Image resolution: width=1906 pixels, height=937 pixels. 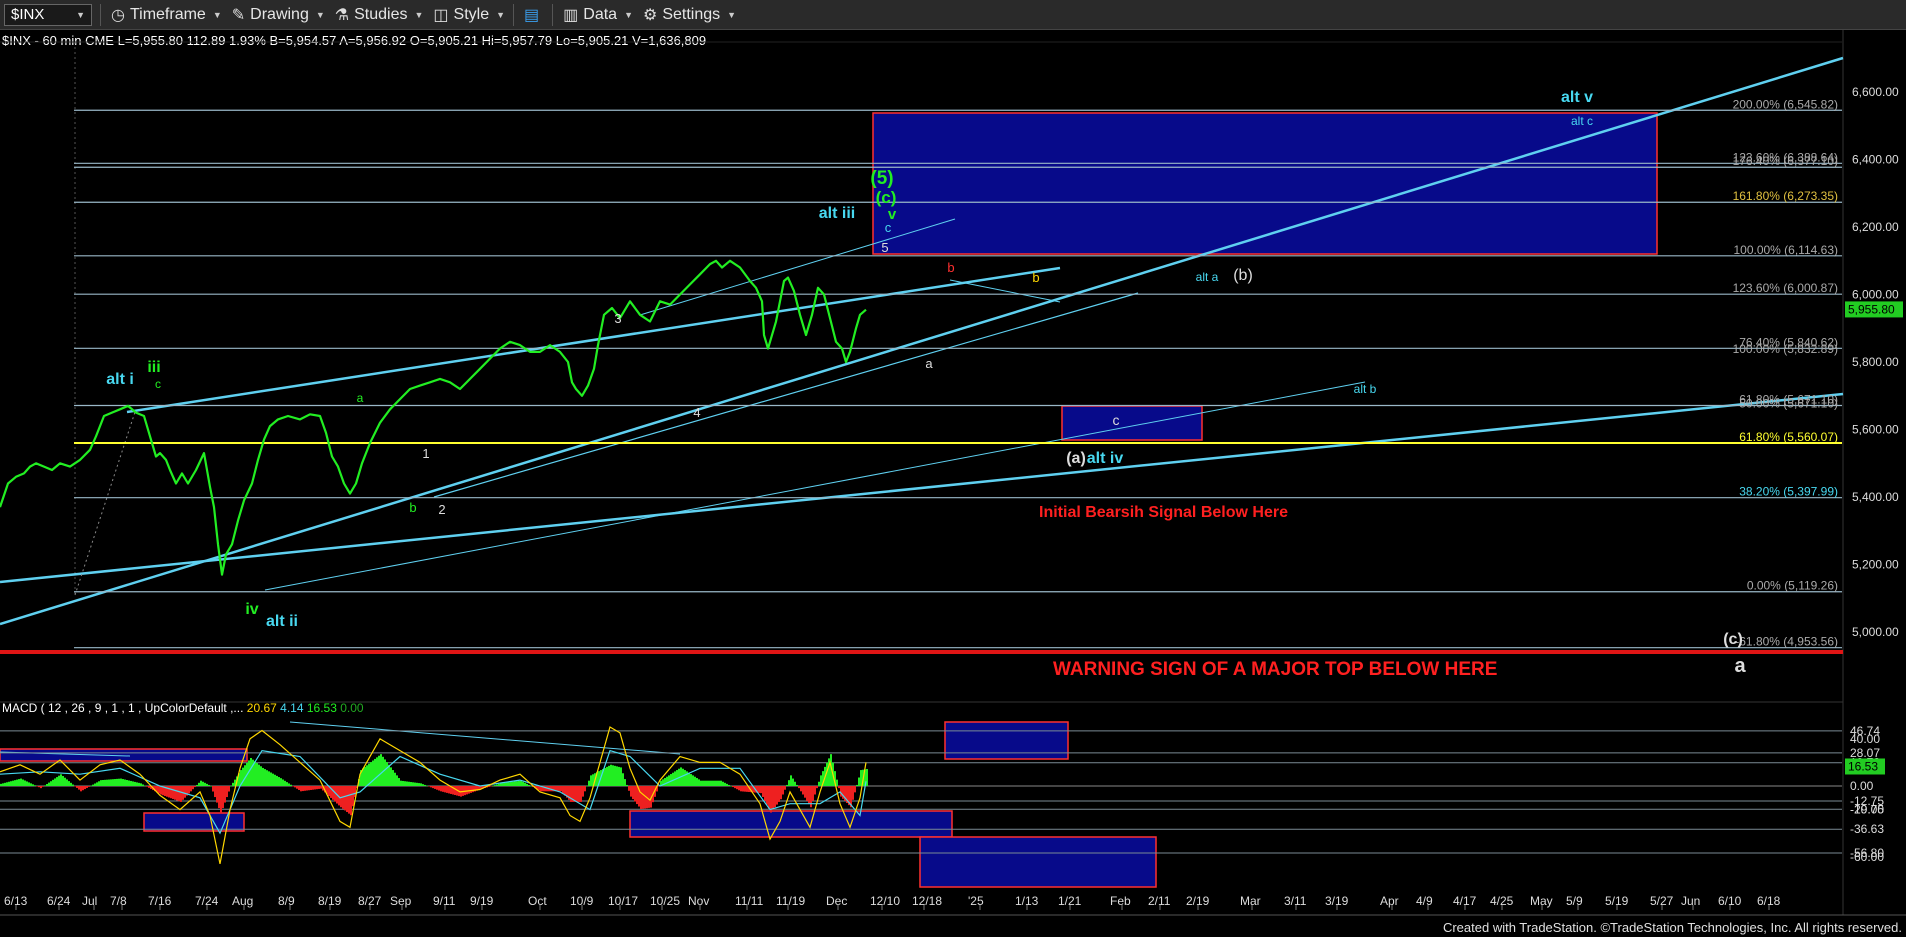 I want to click on x-tick-label: 7/24, so click(x=207, y=901).